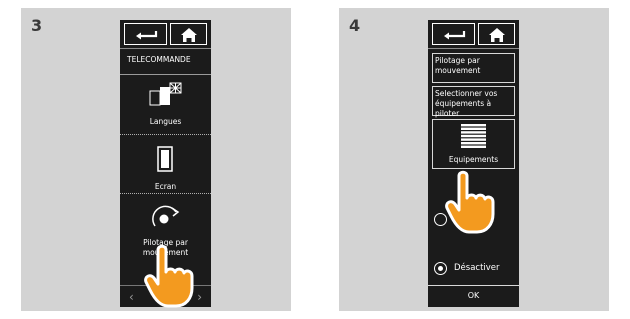 This screenshot has width=630, height=319. I want to click on flag-icon, so click(165, 94).